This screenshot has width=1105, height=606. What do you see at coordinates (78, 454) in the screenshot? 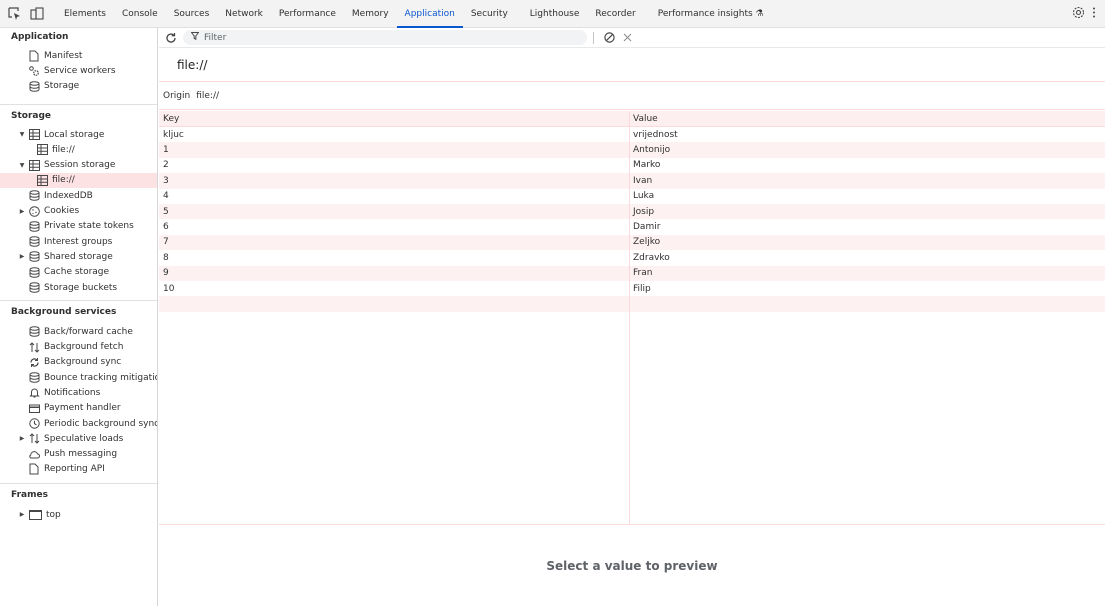
I see `sidebar-item-push-messaging: Push messaging` at bounding box center [78, 454].